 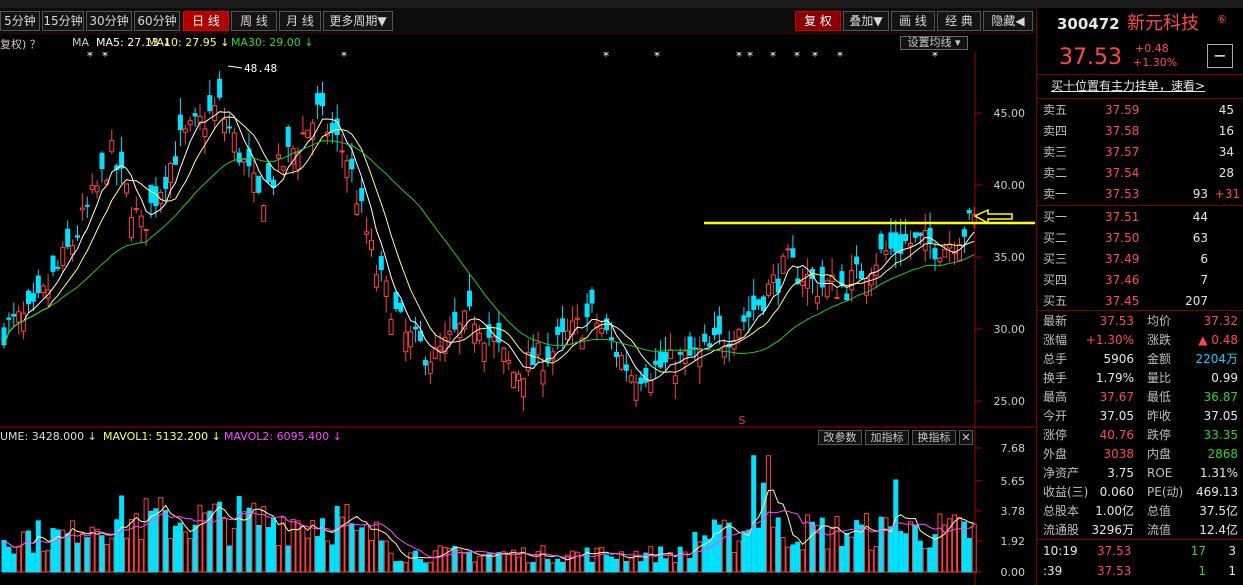 I want to click on sell-row: 卖一 37.53 93 +31, so click(x=1140, y=194).